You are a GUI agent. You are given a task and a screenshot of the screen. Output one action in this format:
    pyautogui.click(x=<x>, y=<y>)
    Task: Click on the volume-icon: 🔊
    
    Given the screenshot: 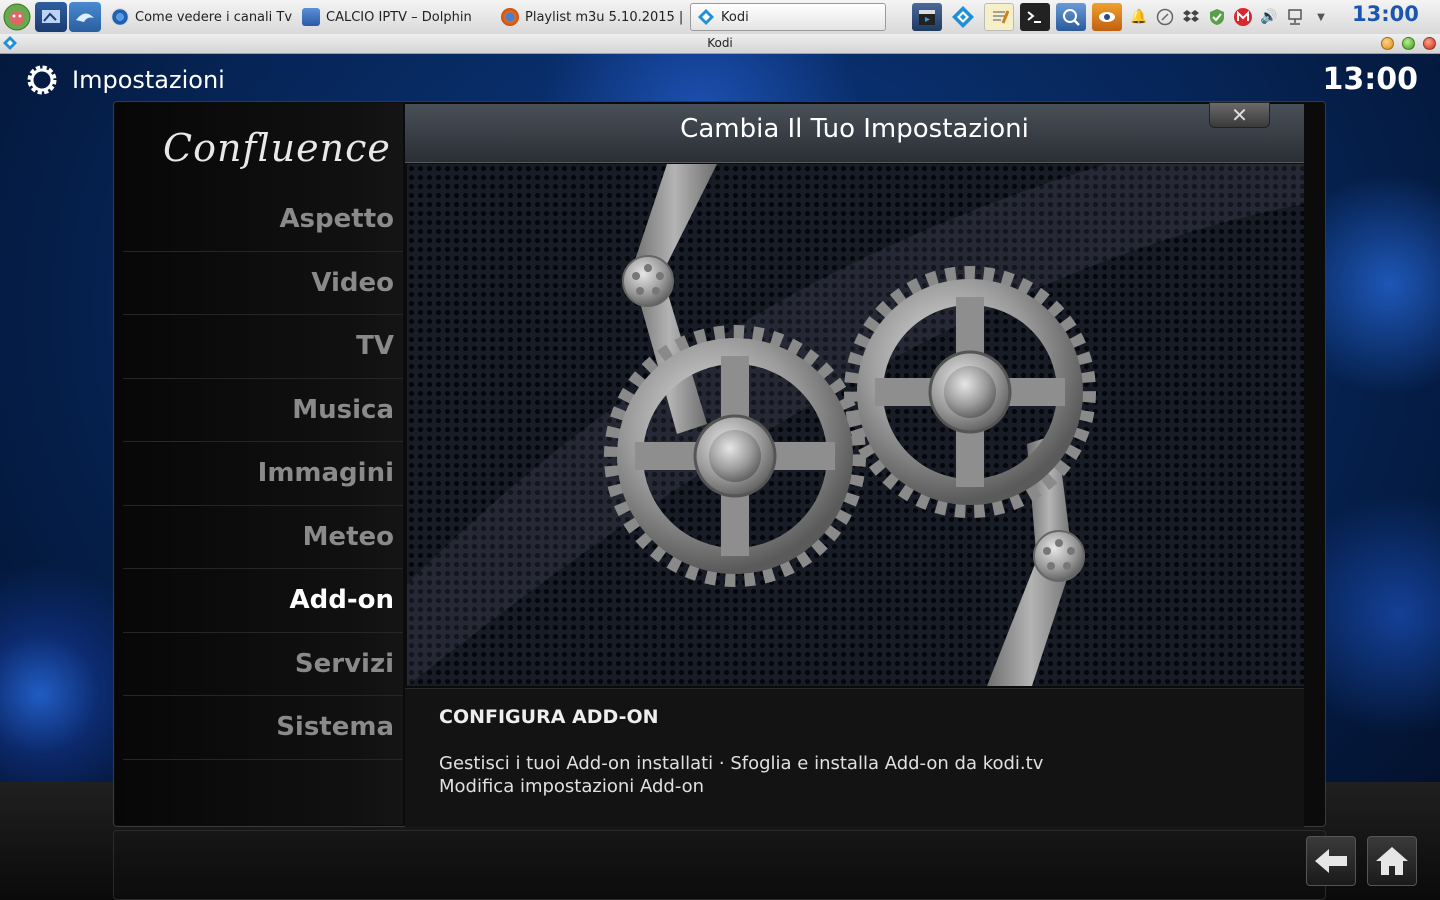 What is the action you would take?
    pyautogui.click(x=1269, y=17)
    